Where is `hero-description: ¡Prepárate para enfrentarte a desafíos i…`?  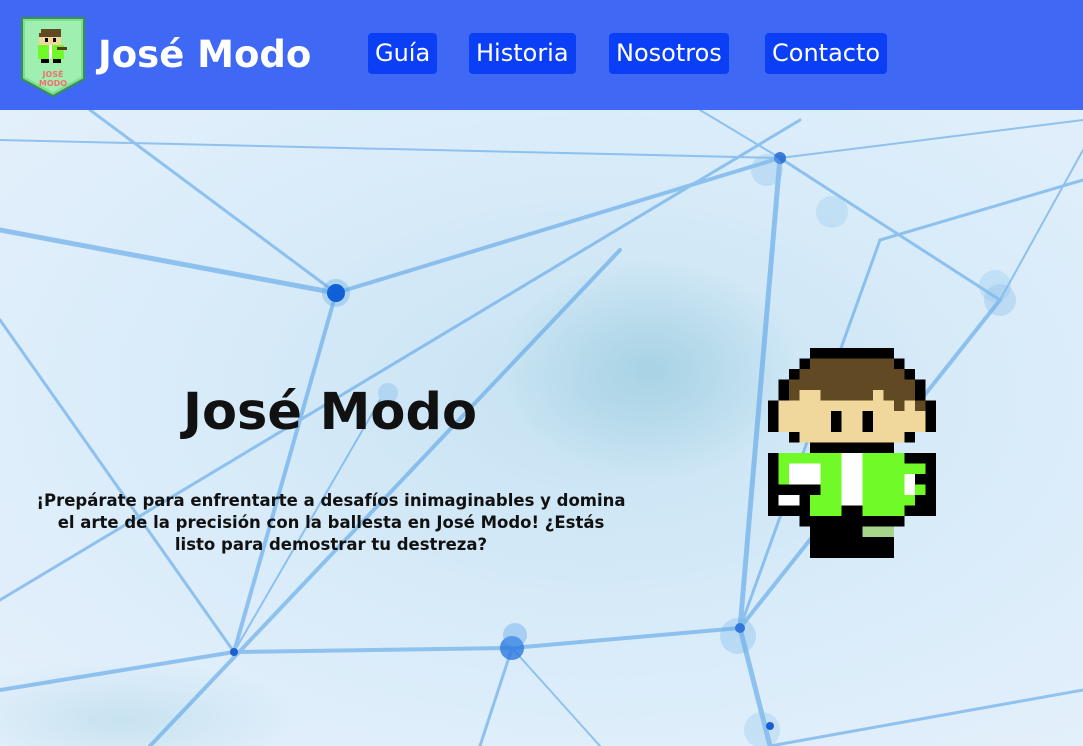 hero-description: ¡Prepárate para enfrentarte a desafíos i… is located at coordinates (331, 522).